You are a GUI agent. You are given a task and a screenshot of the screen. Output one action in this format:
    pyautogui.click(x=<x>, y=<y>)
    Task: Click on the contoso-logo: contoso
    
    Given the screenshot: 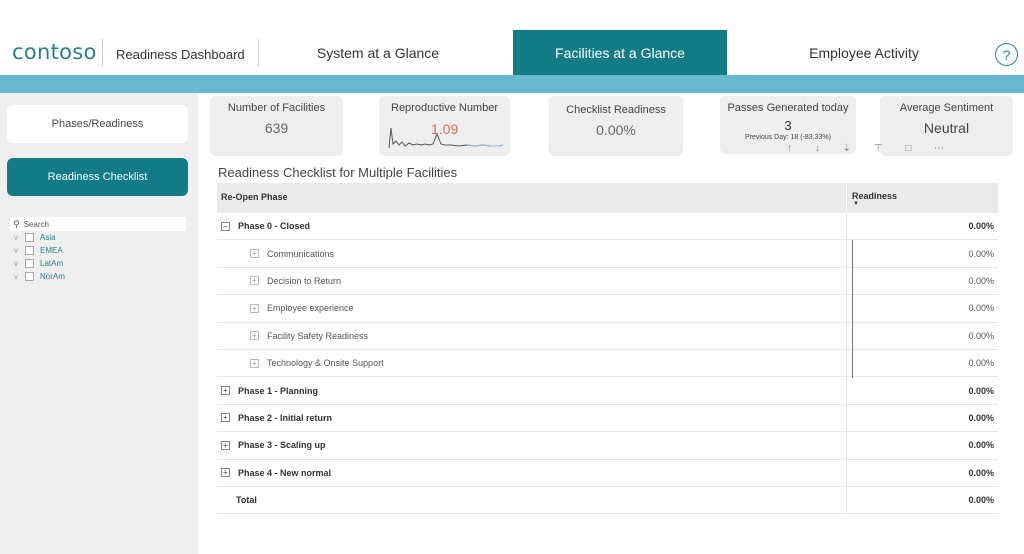 What is the action you would take?
    pyautogui.click(x=54, y=52)
    